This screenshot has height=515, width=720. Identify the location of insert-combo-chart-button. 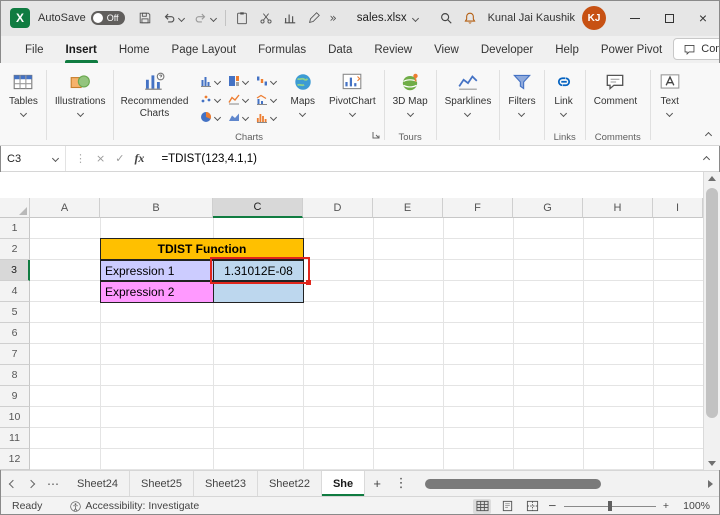
(267, 99).